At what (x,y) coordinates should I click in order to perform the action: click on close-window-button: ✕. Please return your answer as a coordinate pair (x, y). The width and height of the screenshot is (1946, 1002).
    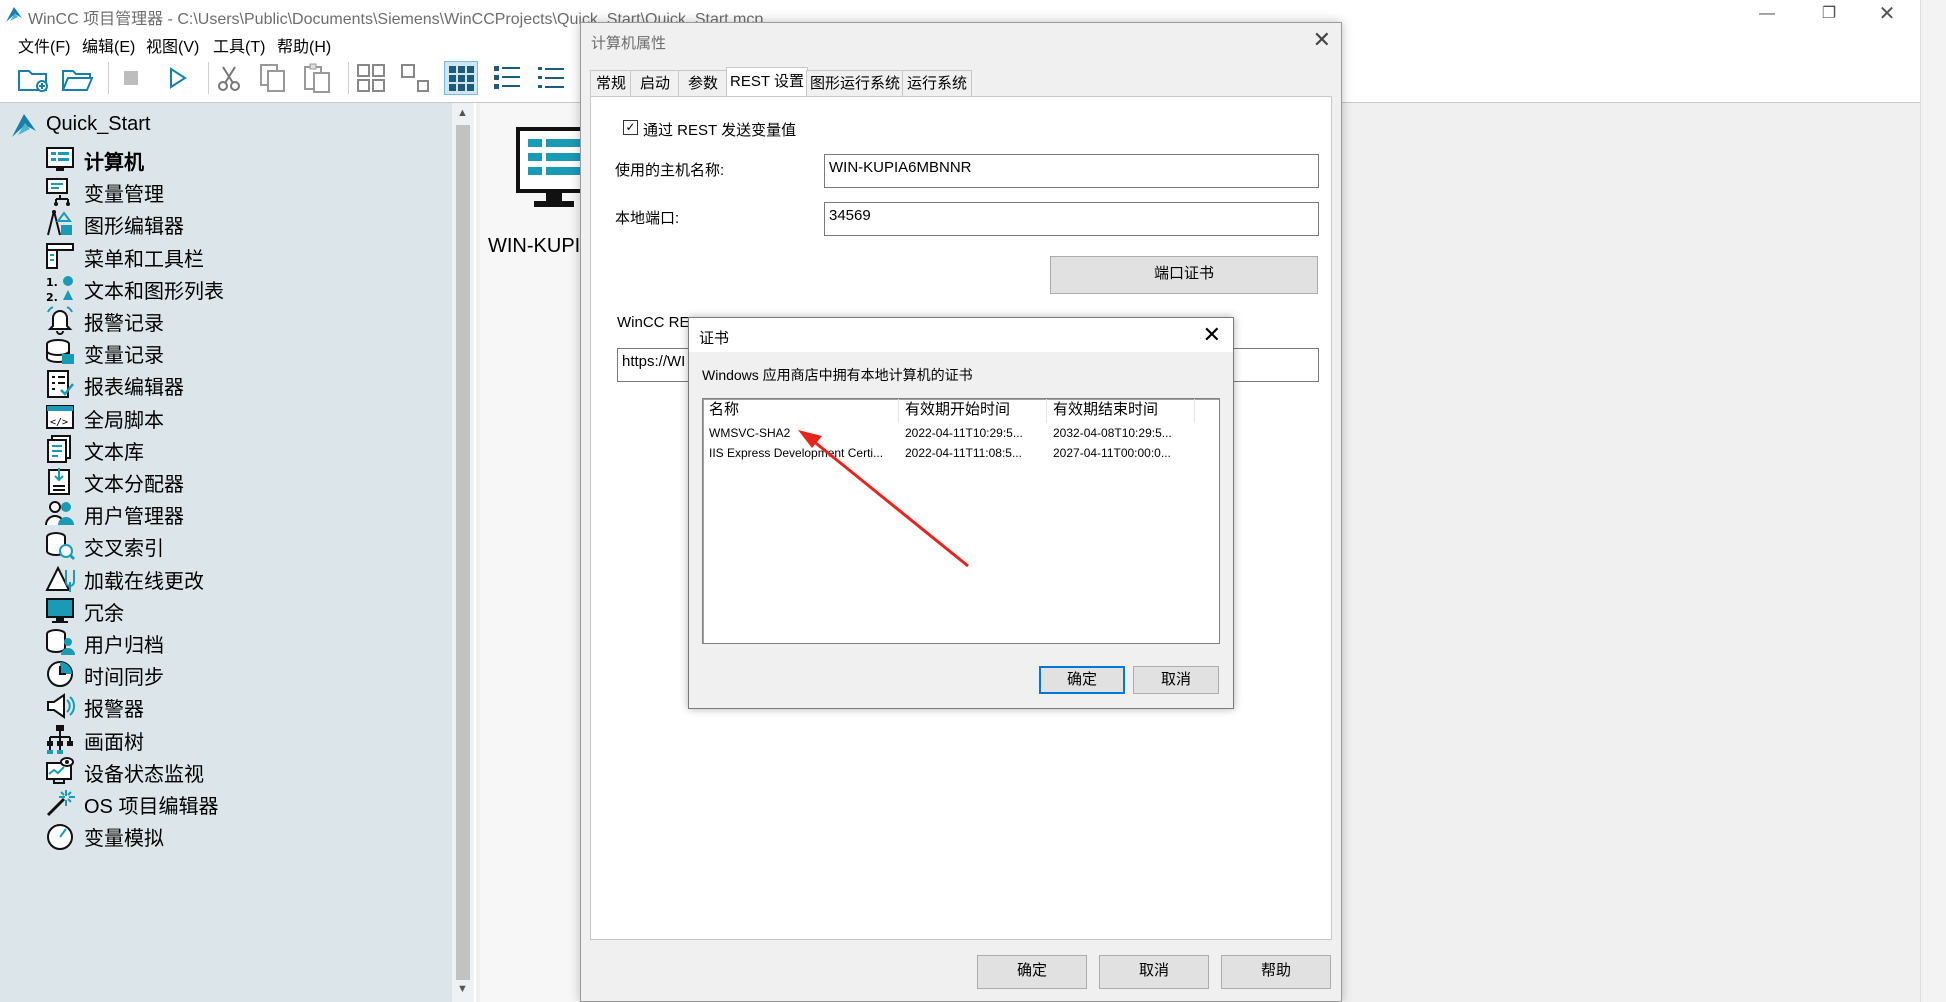
    Looking at the image, I should click on (1887, 14).